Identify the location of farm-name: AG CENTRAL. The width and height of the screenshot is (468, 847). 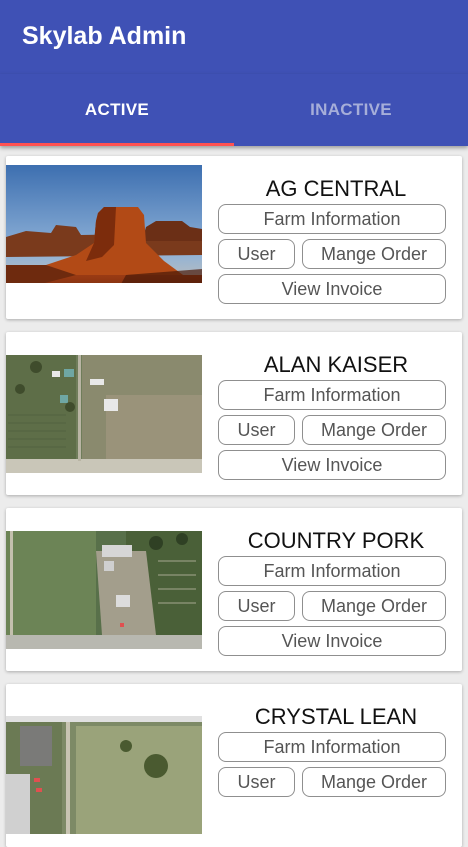
(336, 188).